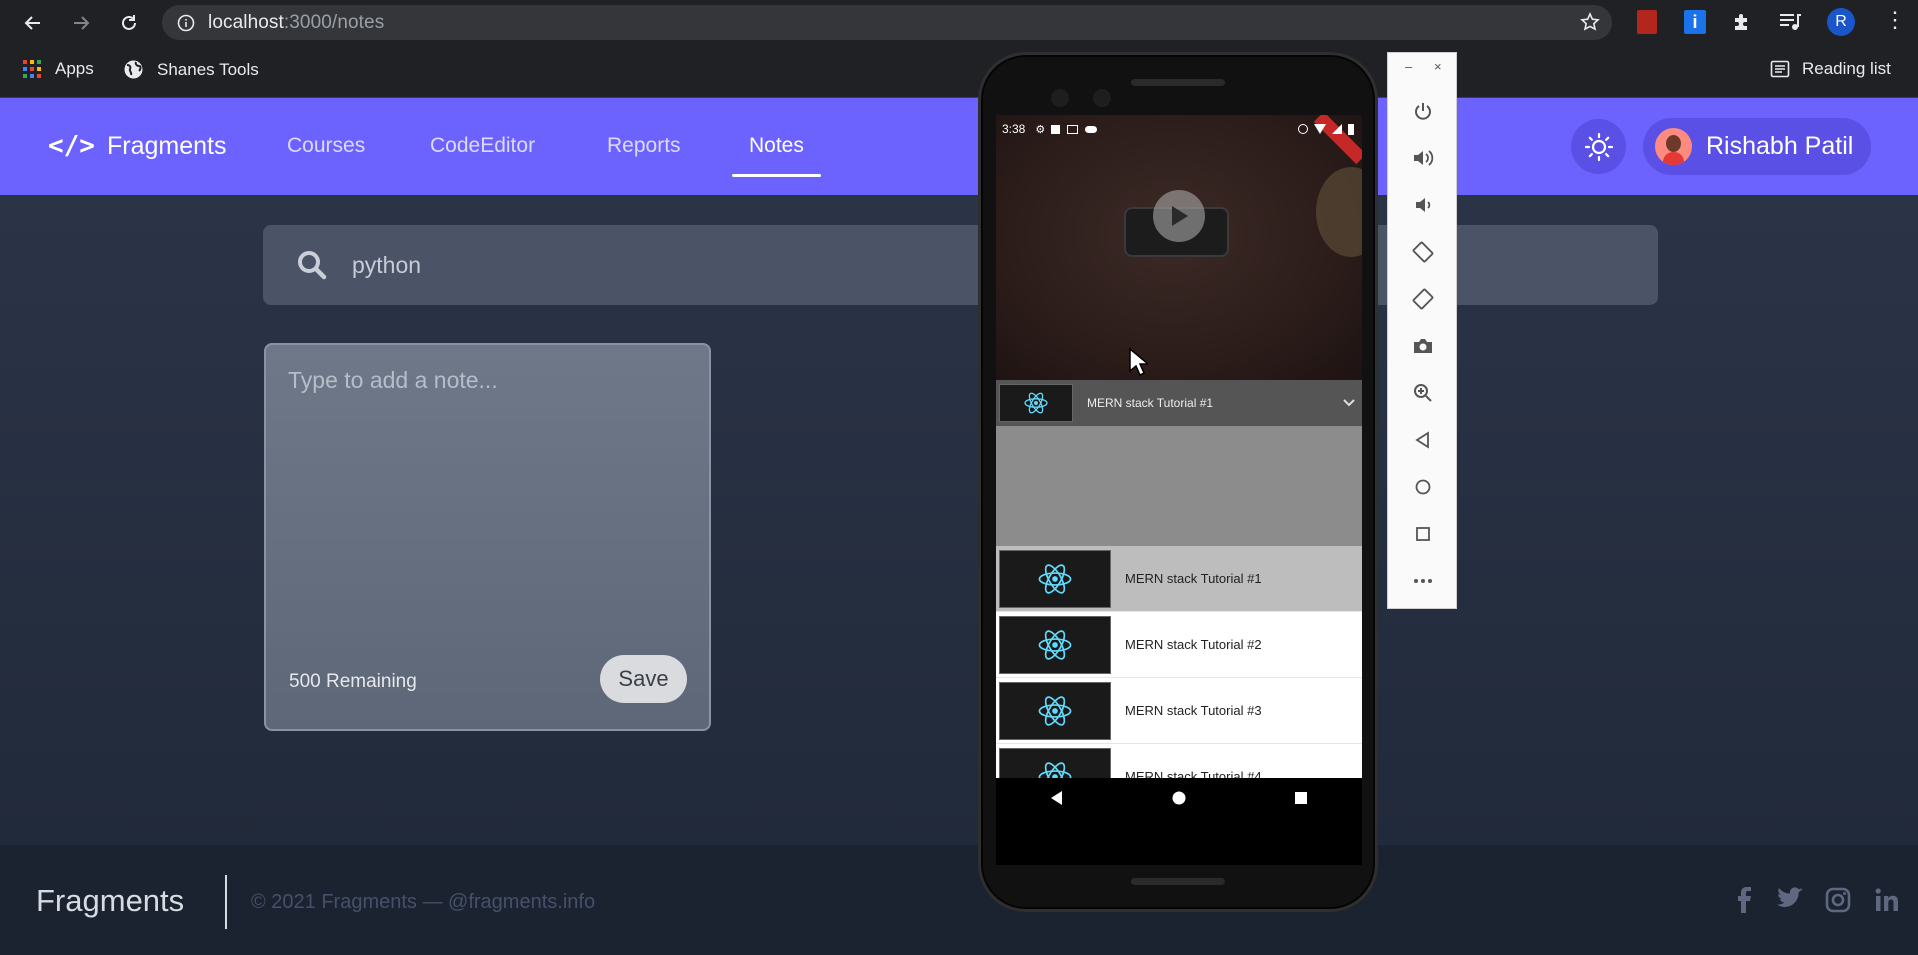 This screenshot has height=955, width=1918. Describe the element at coordinates (81, 23) in the screenshot. I see `forward-icon` at that location.